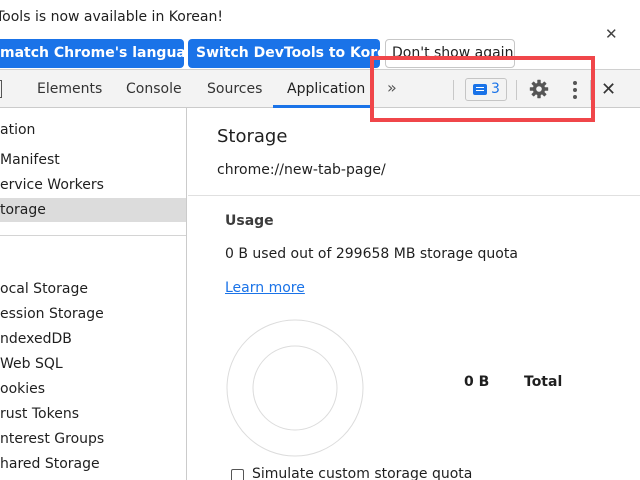 Image resolution: width=640 pixels, height=480 pixels. I want to click on tab-application: Application, so click(326, 89).